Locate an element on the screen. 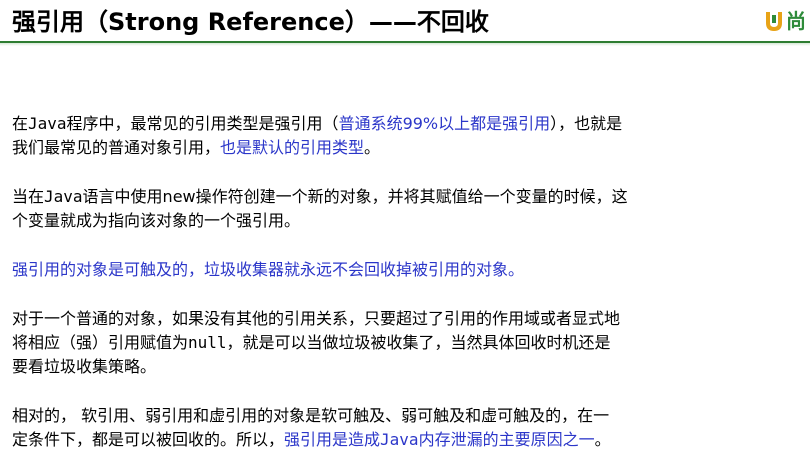  text-run: 将相应（强）引用赋值为 is located at coordinates (100, 342).